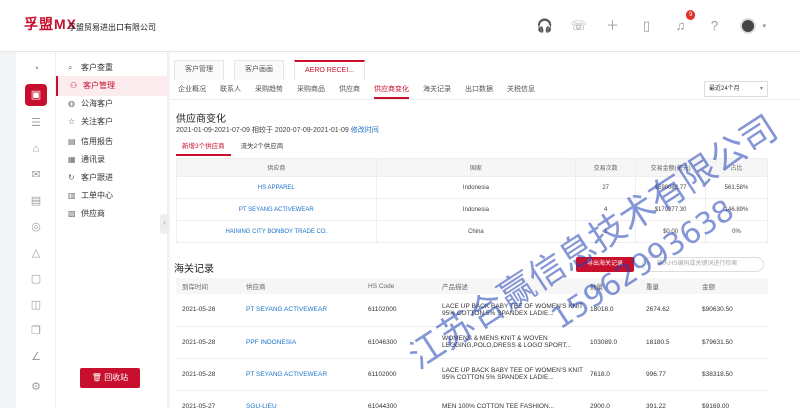 Image resolution: width=800 pixels, height=408 pixels. What do you see at coordinates (349, 90) in the screenshot?
I see `subtab-suppliers: 供应商` at bounding box center [349, 90].